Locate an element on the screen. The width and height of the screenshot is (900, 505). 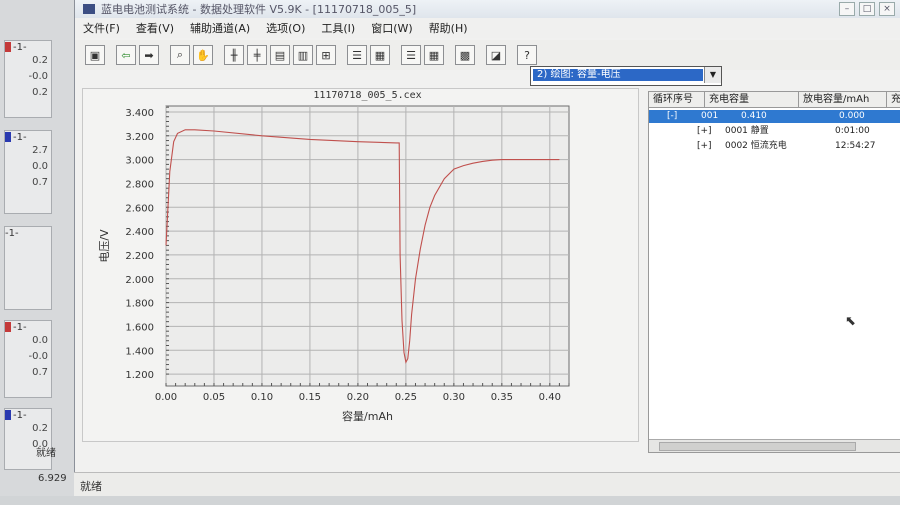
y-tick-label: 2.200 is located at coordinates (139, 256).